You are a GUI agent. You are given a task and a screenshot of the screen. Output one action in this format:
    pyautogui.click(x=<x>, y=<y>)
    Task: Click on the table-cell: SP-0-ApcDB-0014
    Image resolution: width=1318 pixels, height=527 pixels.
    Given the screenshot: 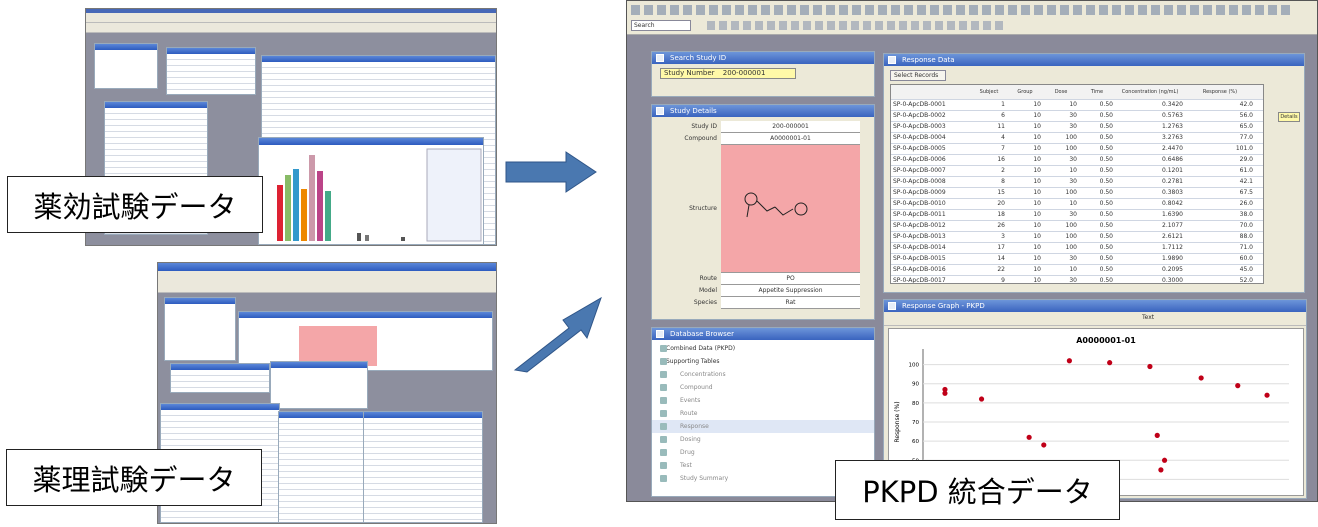 What is the action you would take?
    pyautogui.click(x=919, y=247)
    